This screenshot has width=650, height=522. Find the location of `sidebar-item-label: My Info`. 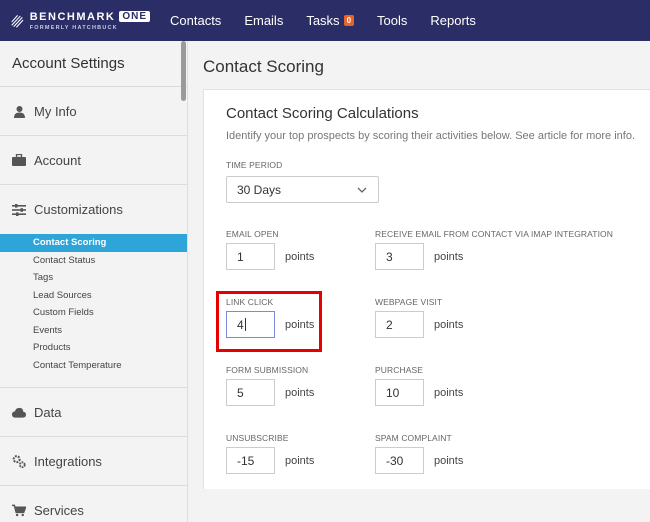

sidebar-item-label: My Info is located at coordinates (55, 111).